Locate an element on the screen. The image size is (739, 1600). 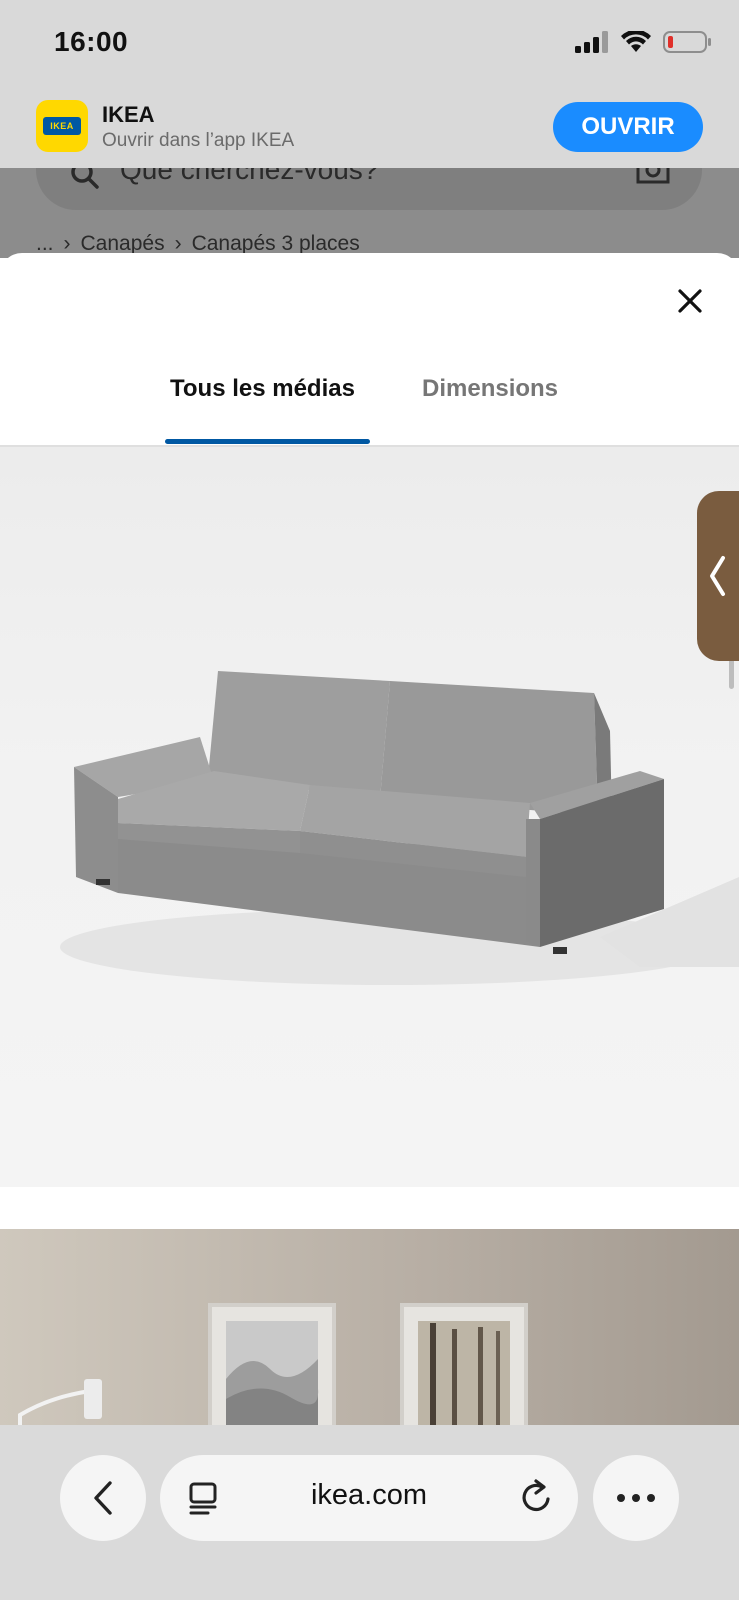
status-bar: 16:00 is located at coordinates (369, 46).